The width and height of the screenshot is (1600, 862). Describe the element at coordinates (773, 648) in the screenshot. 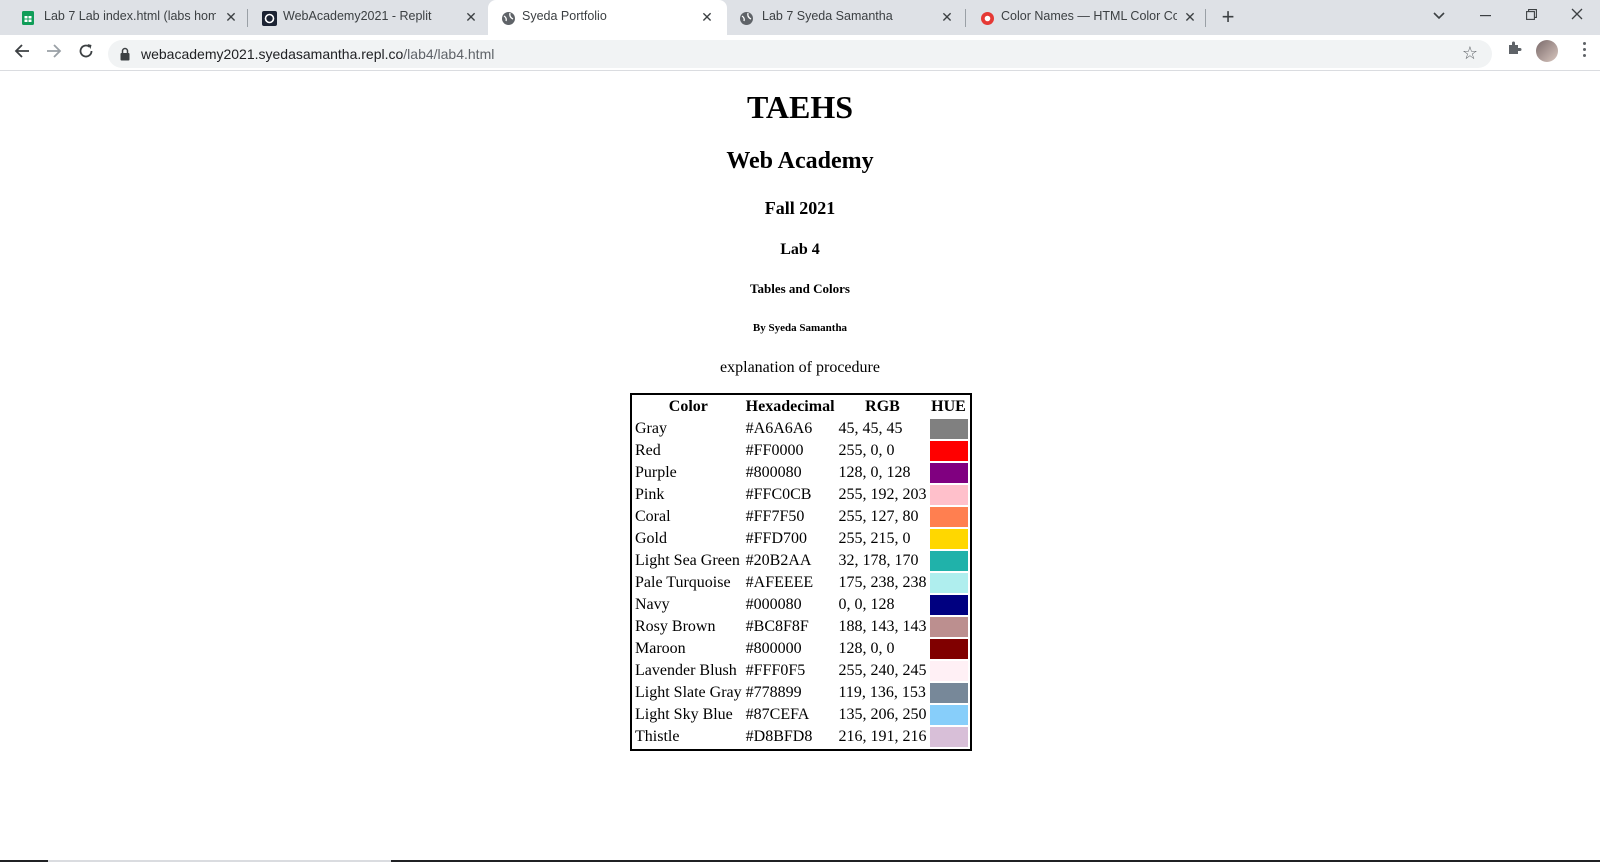

I see `hex-cell: #800000` at that location.